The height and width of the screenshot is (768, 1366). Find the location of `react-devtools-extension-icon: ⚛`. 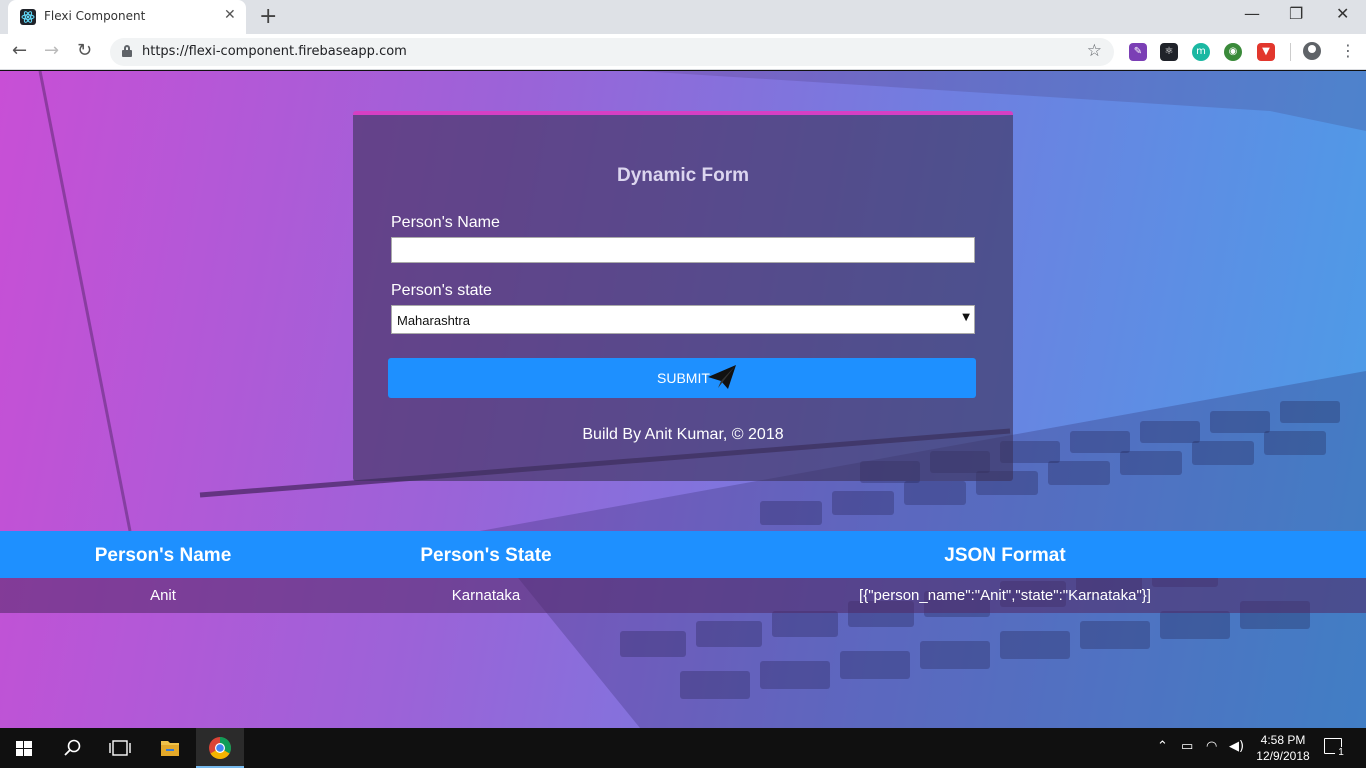

react-devtools-extension-icon: ⚛ is located at coordinates (1169, 52).